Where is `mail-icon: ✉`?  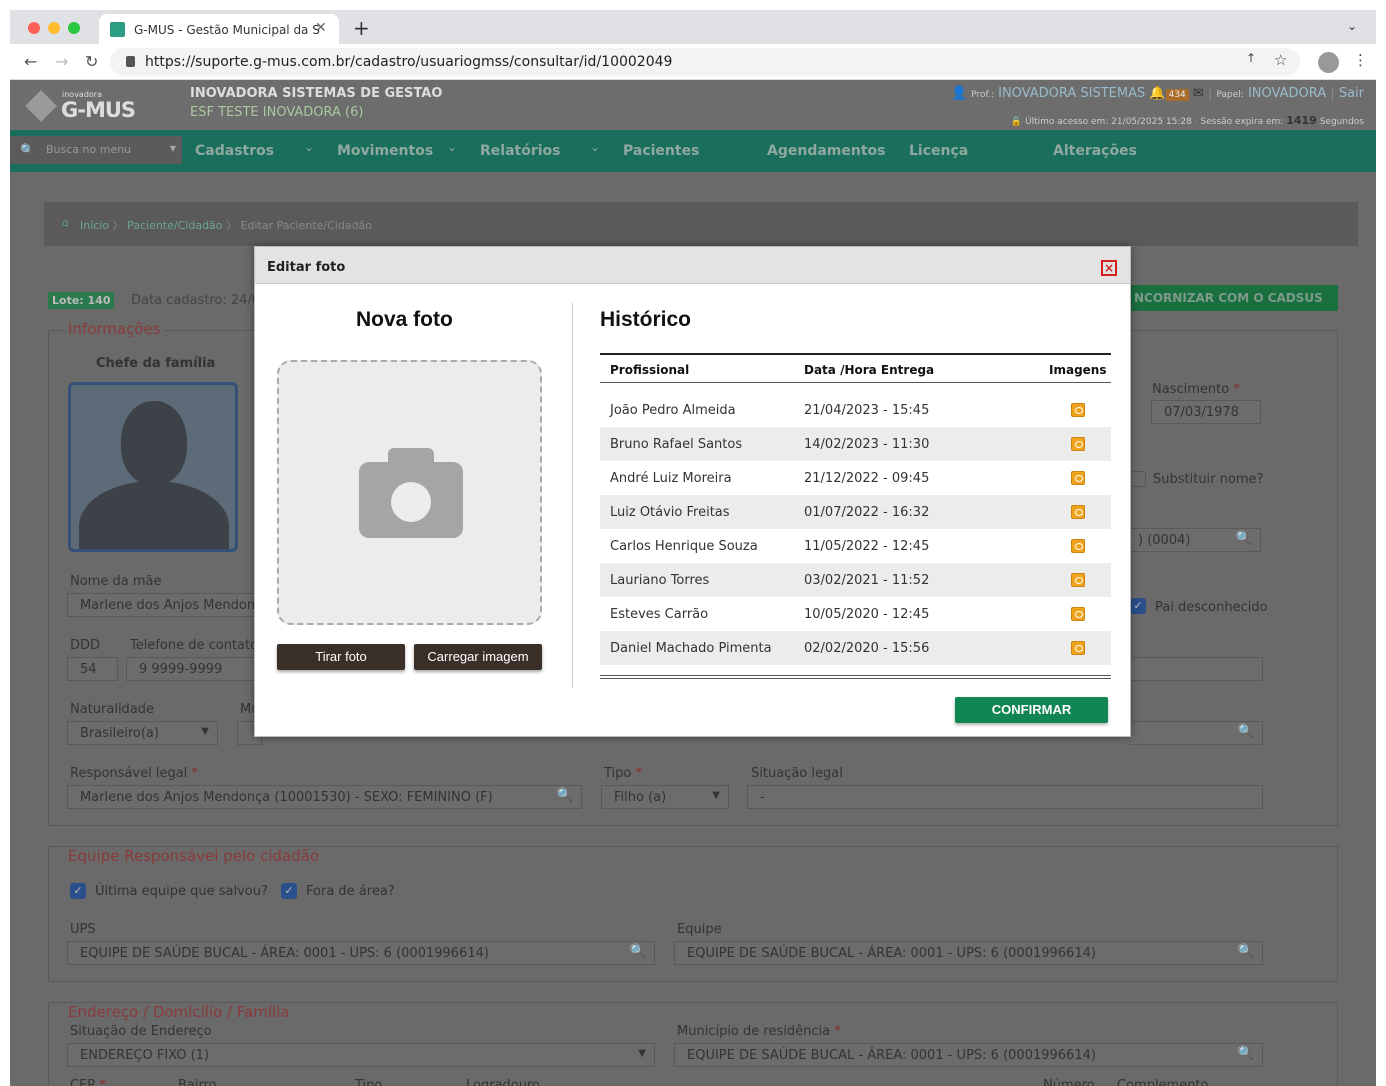 mail-icon: ✉ is located at coordinates (1198, 93).